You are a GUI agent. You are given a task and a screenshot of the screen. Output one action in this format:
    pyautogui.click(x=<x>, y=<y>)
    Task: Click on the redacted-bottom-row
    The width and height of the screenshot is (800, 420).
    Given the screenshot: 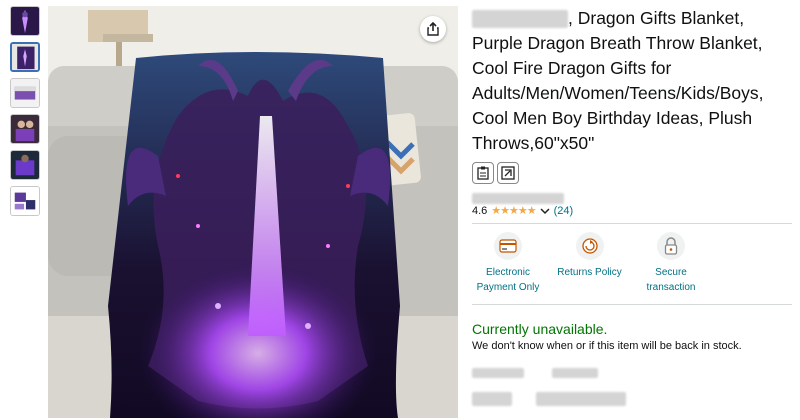 What is the action you would take?
    pyautogui.click(x=632, y=399)
    